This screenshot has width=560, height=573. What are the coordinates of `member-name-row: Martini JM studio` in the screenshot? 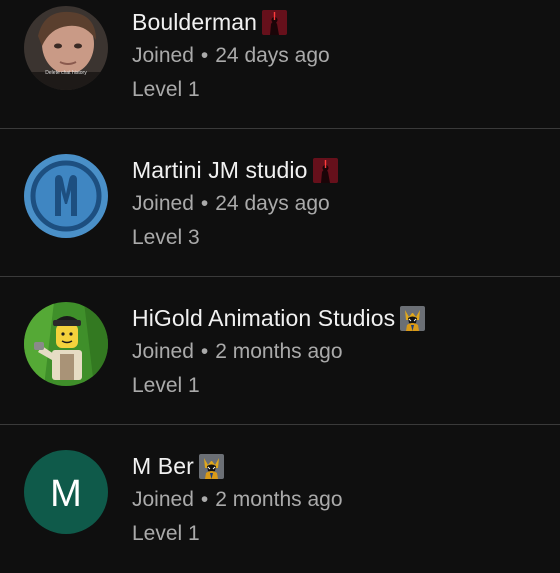 It's located at (235, 170).